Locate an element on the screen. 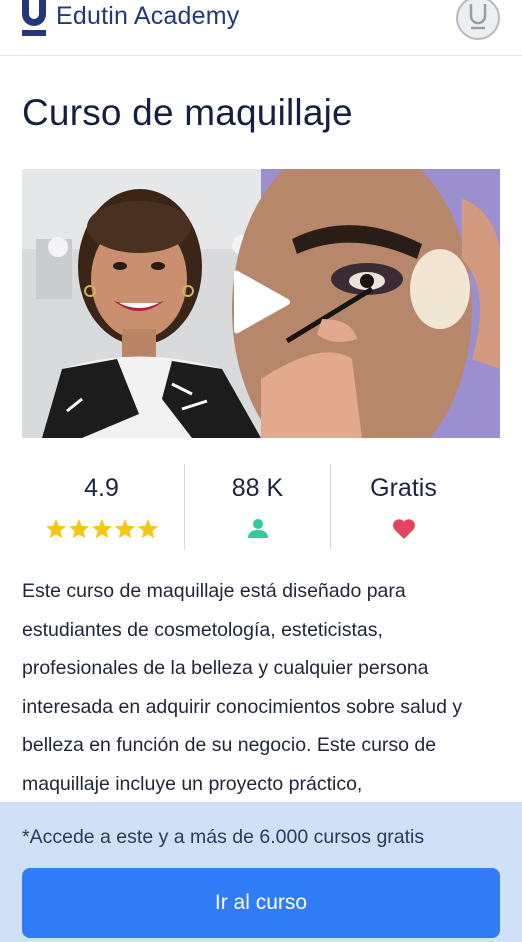 This screenshot has width=522, height=942. course-stats: 4.9 88 K Gratis is located at coordinates (261, 507).